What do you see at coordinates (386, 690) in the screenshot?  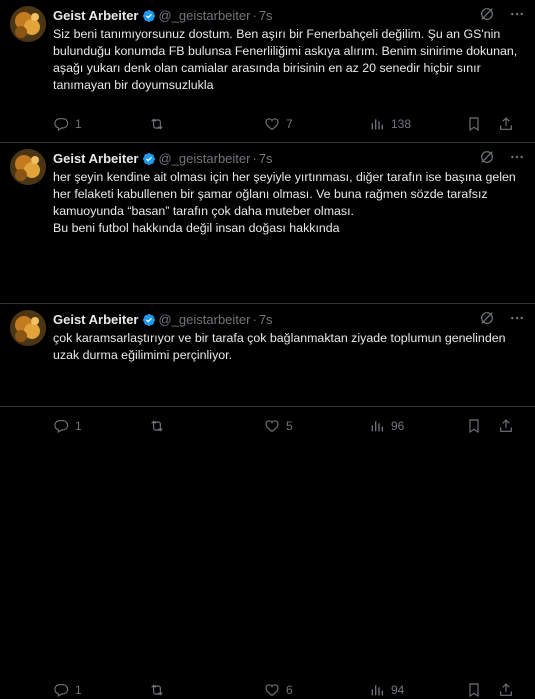 I see `views-button: 94` at bounding box center [386, 690].